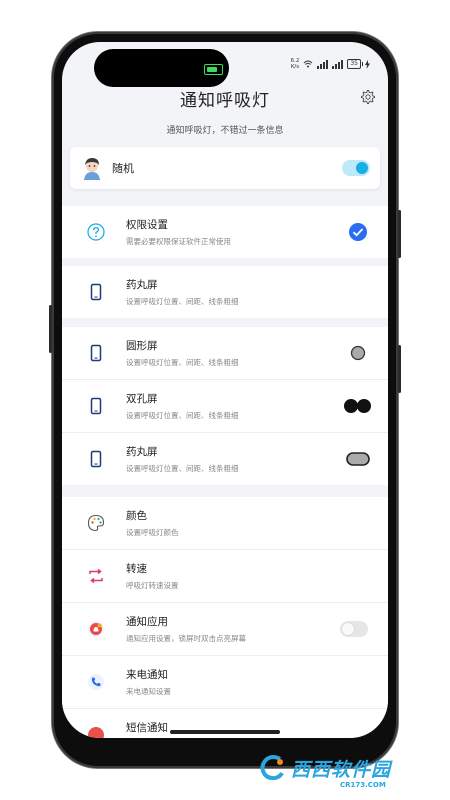 The height and width of the screenshot is (800, 450). Describe the element at coordinates (142, 346) in the screenshot. I see `list-item-label: 圆形屏` at that location.